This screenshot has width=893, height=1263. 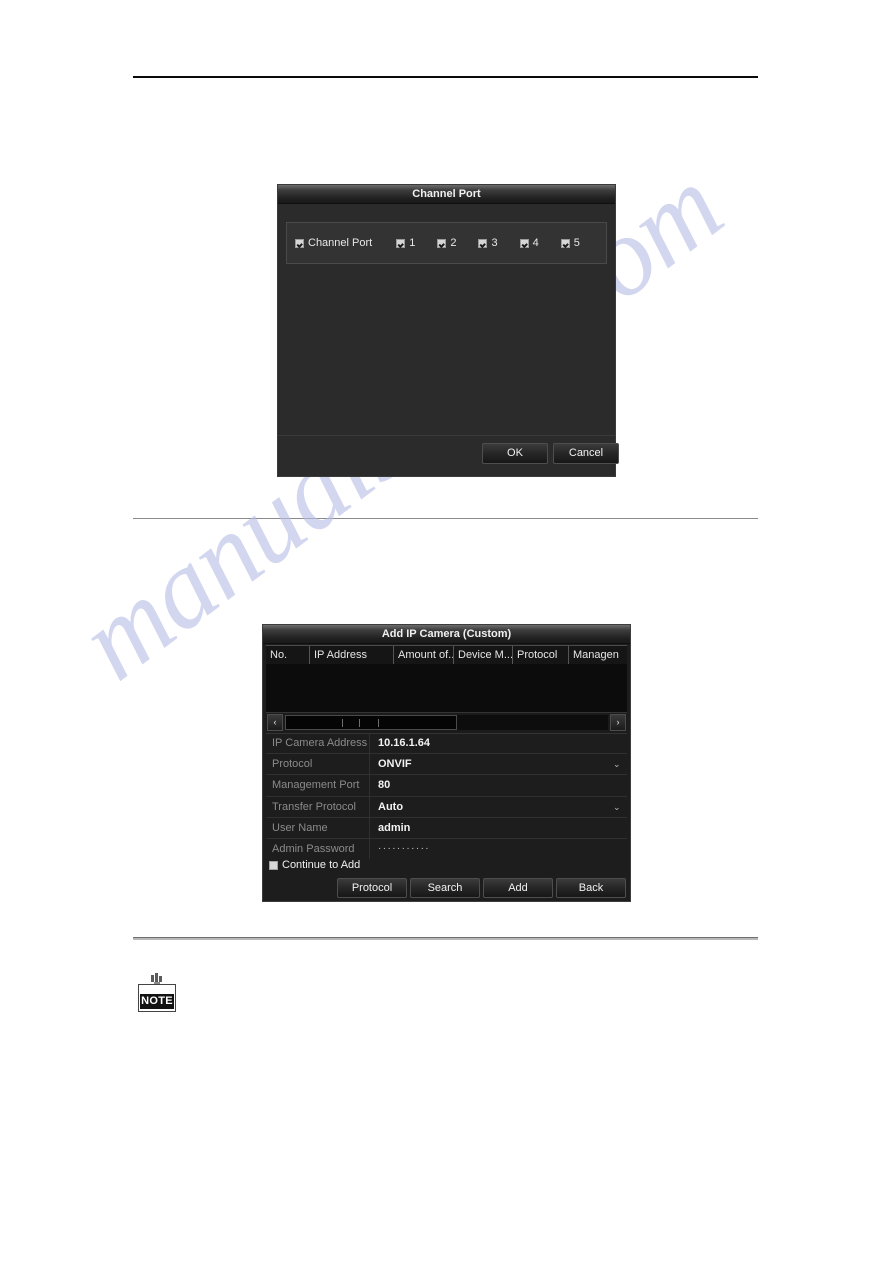 What do you see at coordinates (318, 785) in the screenshot?
I see `field-label: Management Port` at bounding box center [318, 785].